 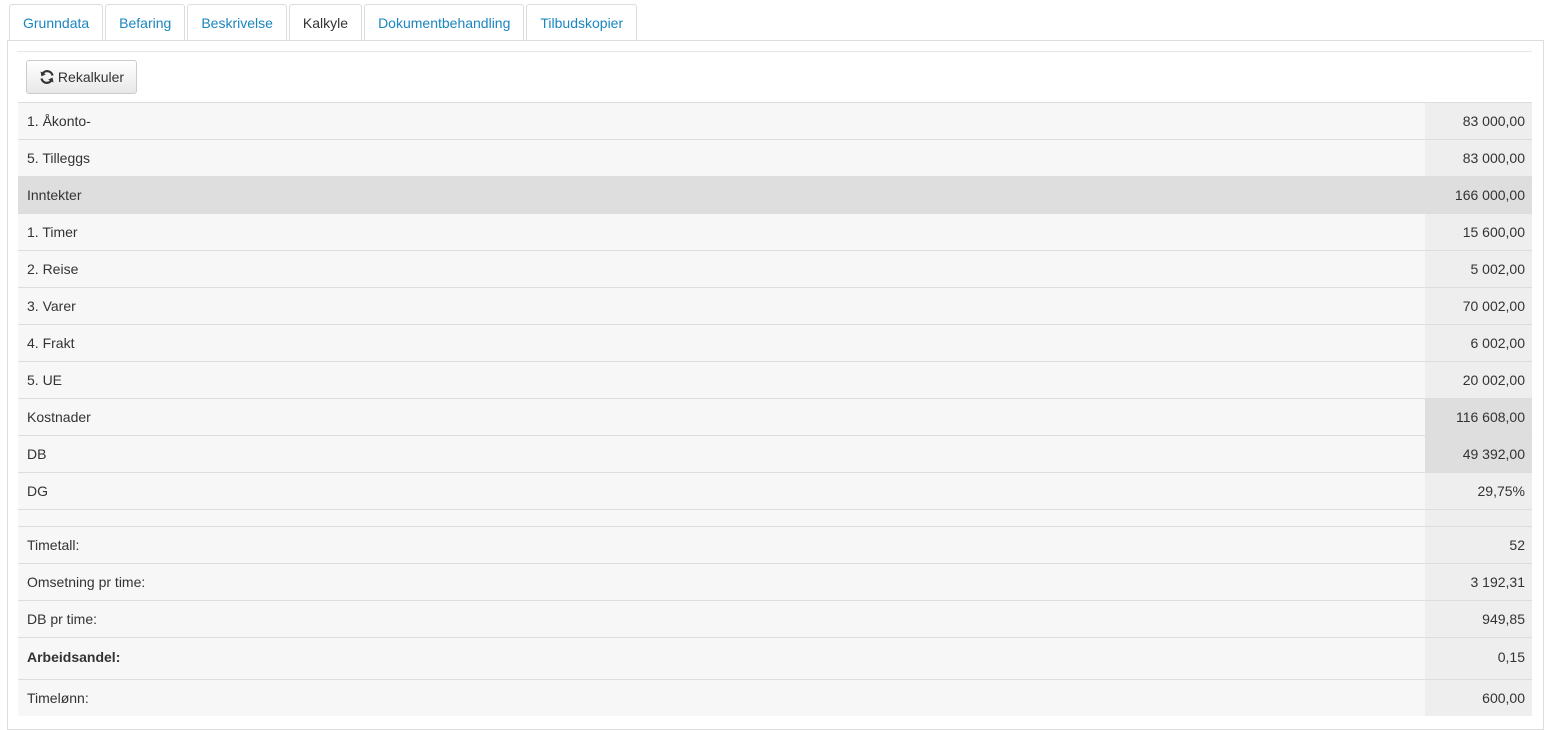 What do you see at coordinates (775, 416) in the screenshot?
I see `table-row-kostnader: Kostnader 116 608,00` at bounding box center [775, 416].